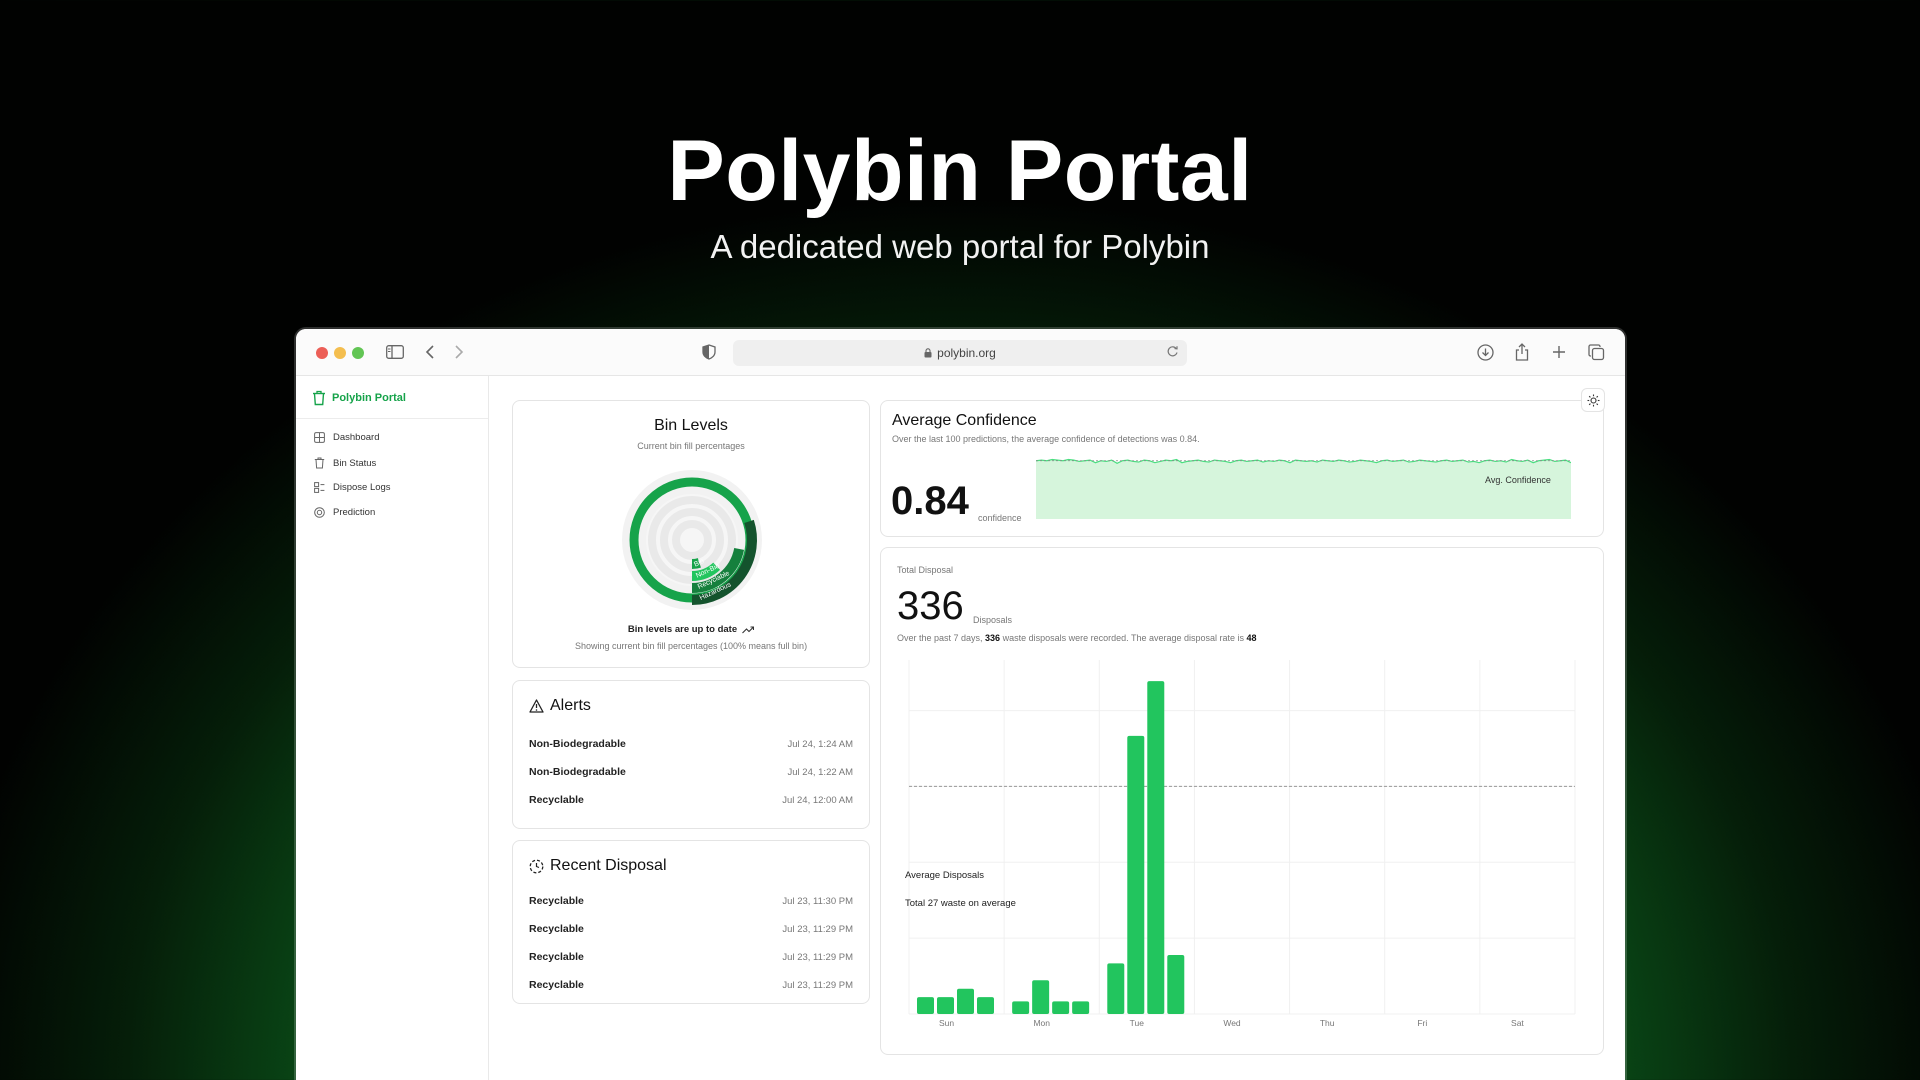  What do you see at coordinates (354, 512) in the screenshot?
I see `sidebar-item-label: Prediction` at bounding box center [354, 512].